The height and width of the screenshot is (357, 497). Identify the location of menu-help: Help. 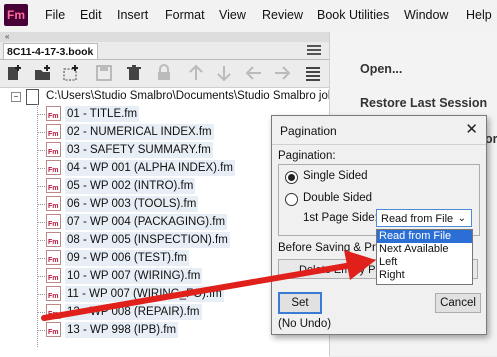
(479, 15).